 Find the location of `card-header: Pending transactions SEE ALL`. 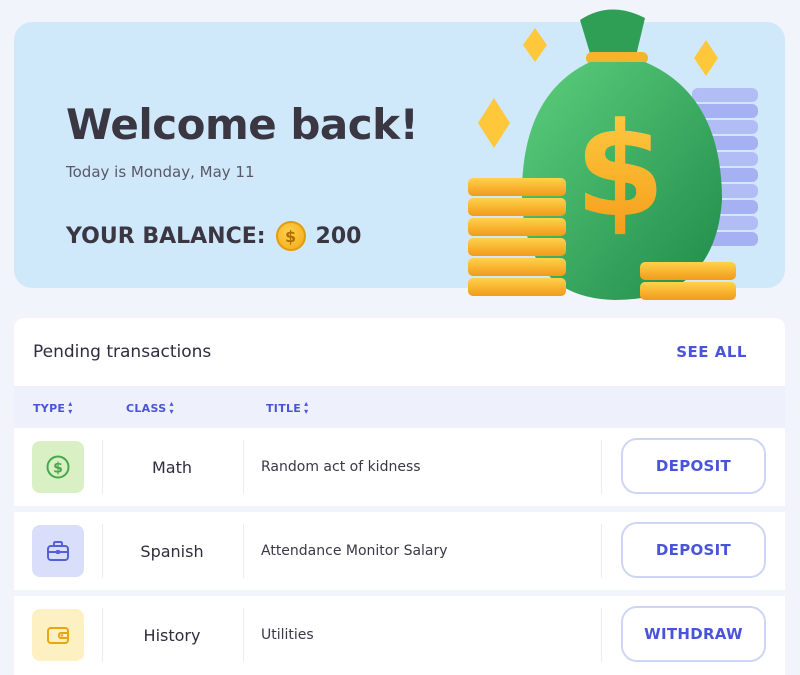

card-header: Pending transactions SEE ALL is located at coordinates (399, 352).